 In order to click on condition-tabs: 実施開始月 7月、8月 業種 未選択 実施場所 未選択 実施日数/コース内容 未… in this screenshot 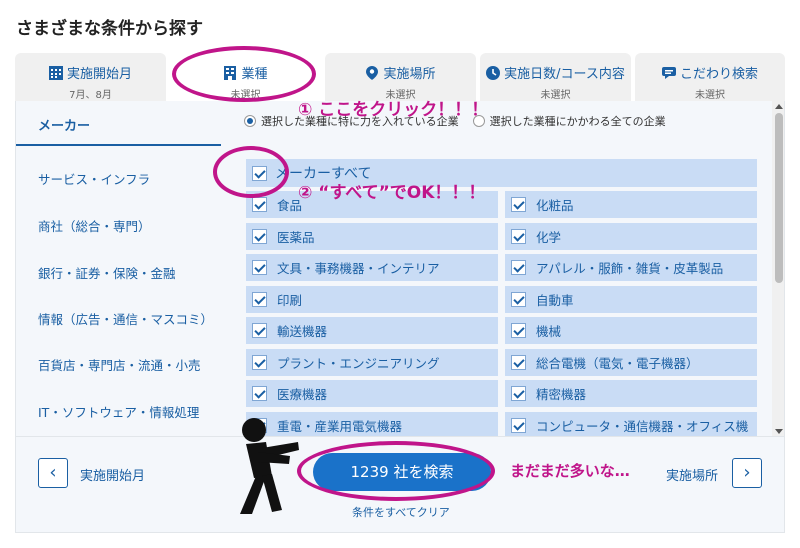, I will do `click(400, 78)`.